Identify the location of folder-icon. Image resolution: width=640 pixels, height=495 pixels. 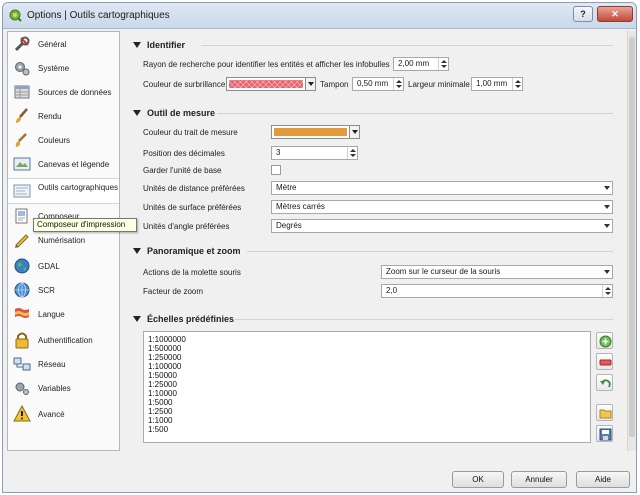
(605, 414).